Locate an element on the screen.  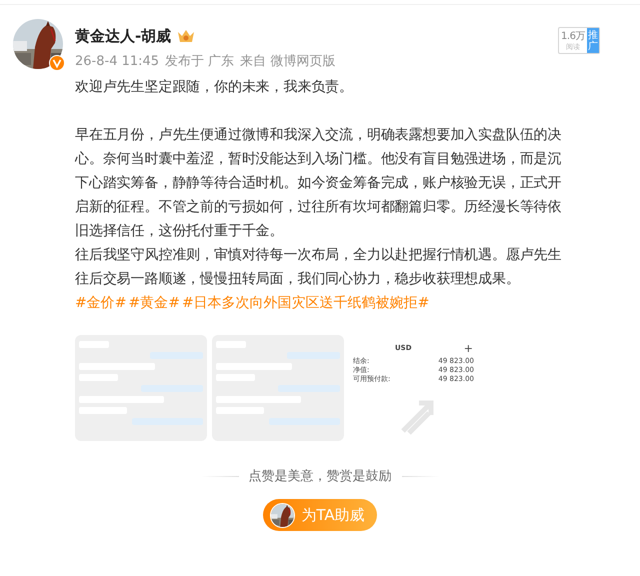
post-paragraph: 欢迎卢先生坚定跟随，你的未来，我来负责。 is located at coordinates (214, 87).